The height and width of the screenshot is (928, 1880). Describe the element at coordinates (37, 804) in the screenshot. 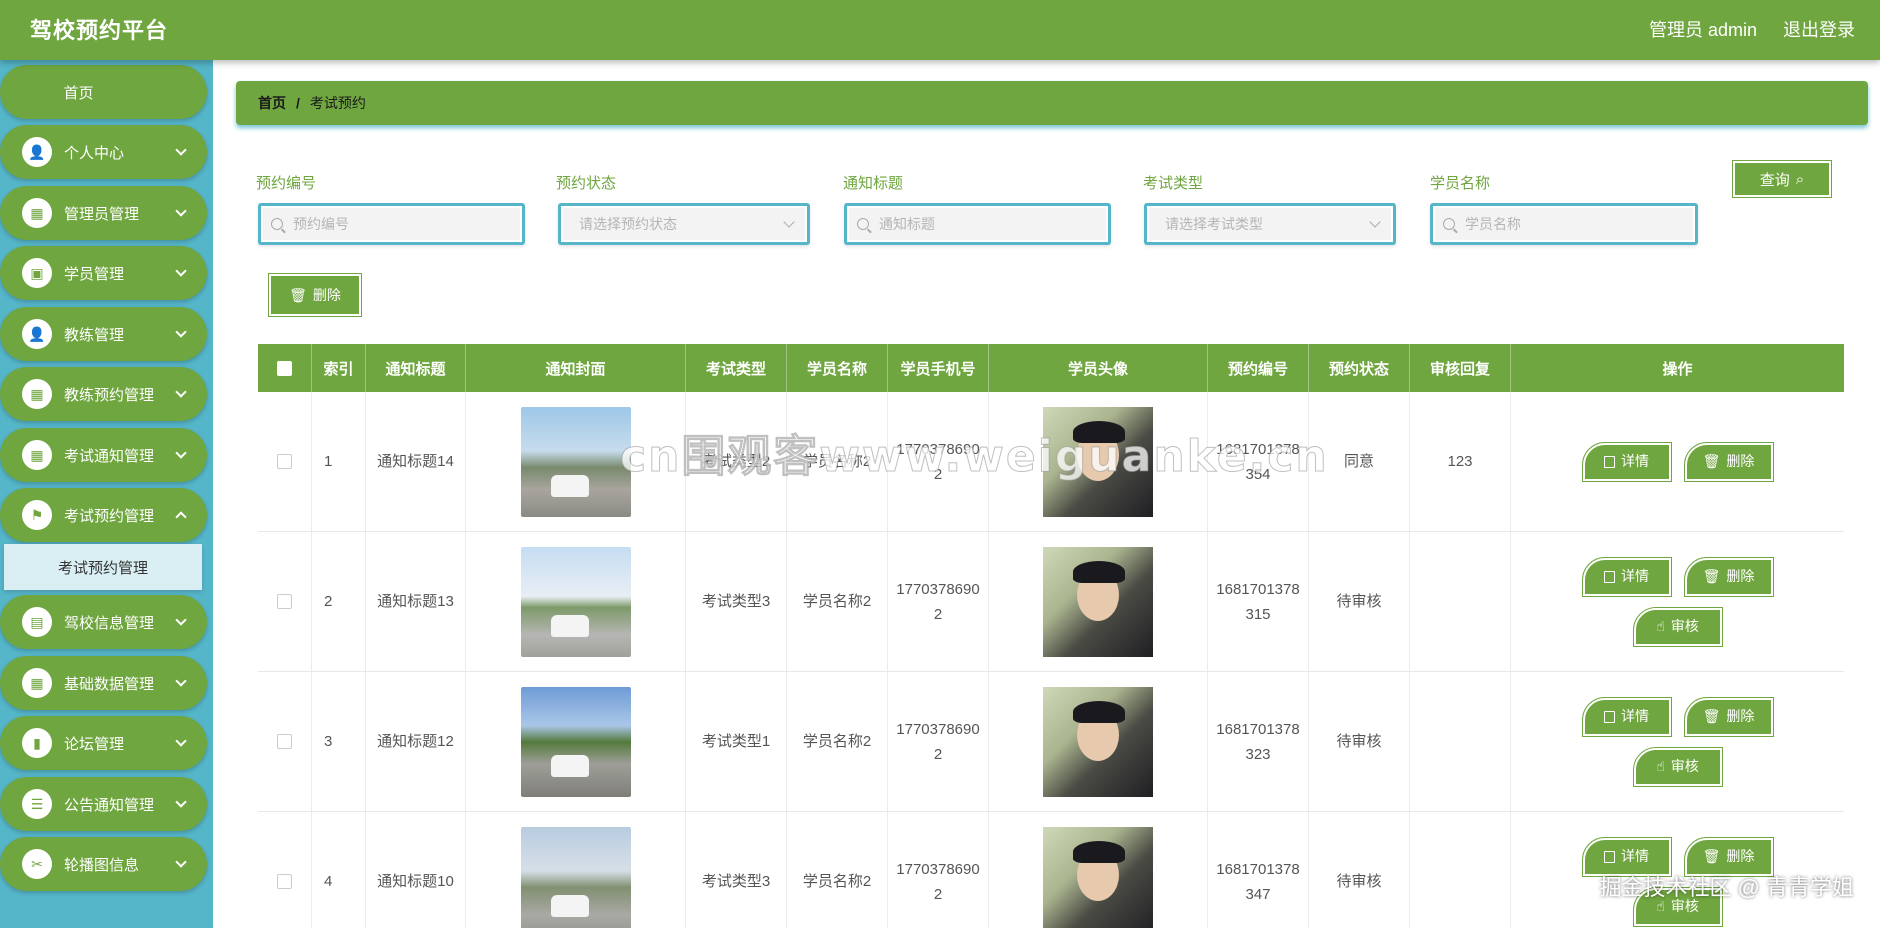

I see `list-icon: ☰` at that location.